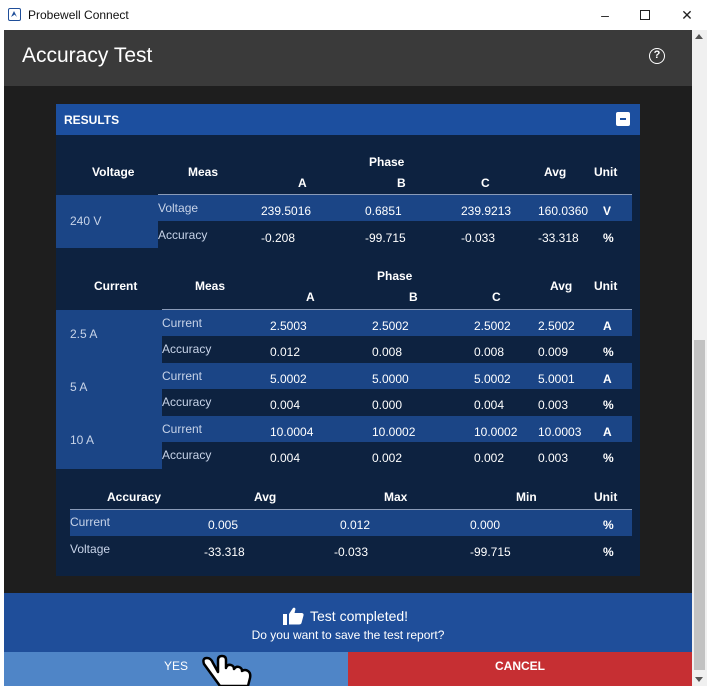  I want to click on table-cell: 0.000, so click(387, 405).